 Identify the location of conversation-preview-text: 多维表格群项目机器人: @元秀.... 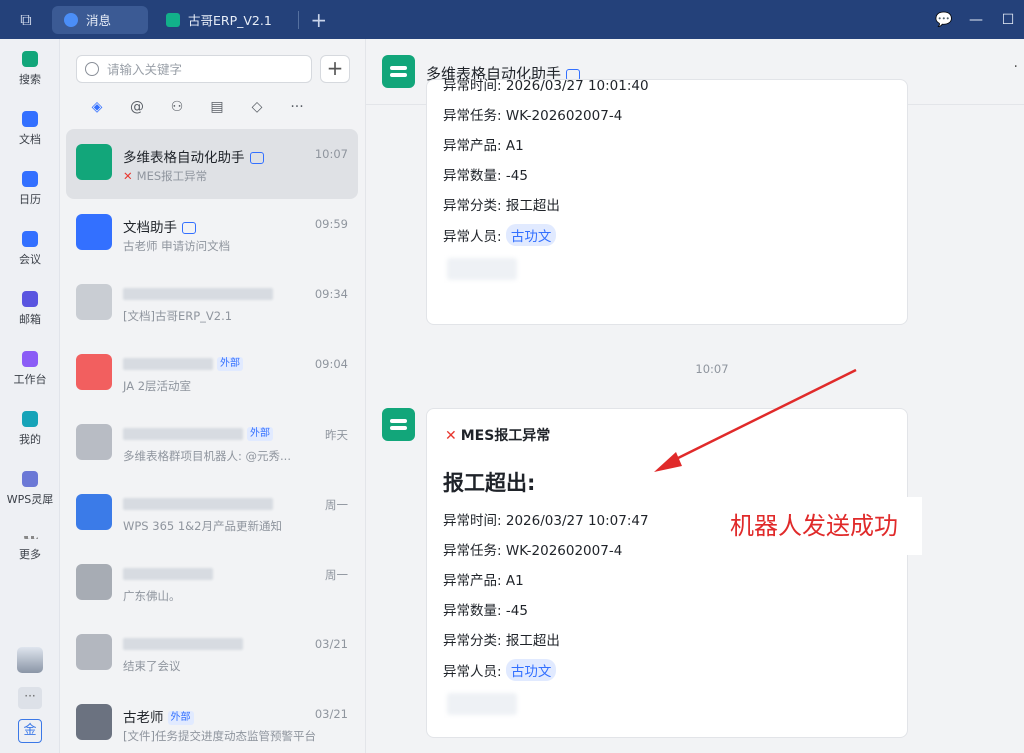
(207, 456).